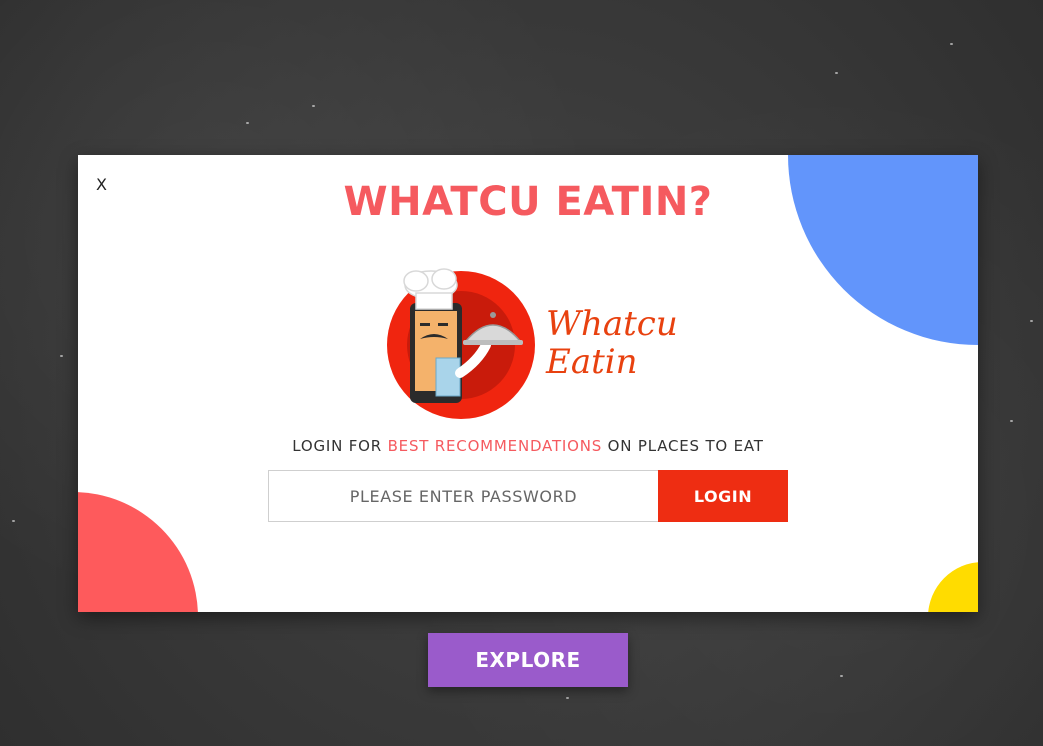 This screenshot has width=1043, height=746. What do you see at coordinates (528, 202) in the screenshot?
I see `modal-title: WHATCU EATIN?` at bounding box center [528, 202].